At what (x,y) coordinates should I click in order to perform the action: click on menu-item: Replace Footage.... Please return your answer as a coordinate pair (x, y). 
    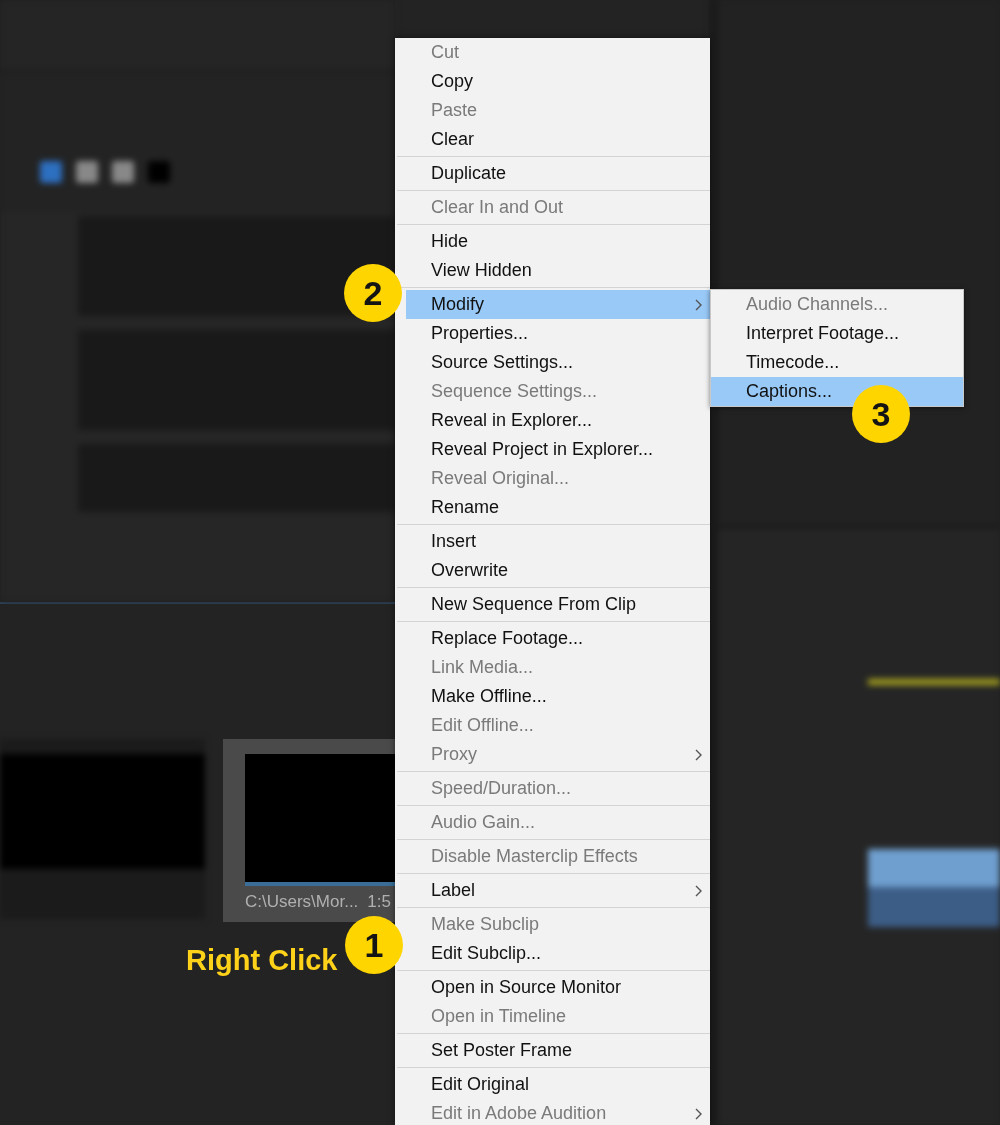
    Looking at the image, I should click on (558, 638).